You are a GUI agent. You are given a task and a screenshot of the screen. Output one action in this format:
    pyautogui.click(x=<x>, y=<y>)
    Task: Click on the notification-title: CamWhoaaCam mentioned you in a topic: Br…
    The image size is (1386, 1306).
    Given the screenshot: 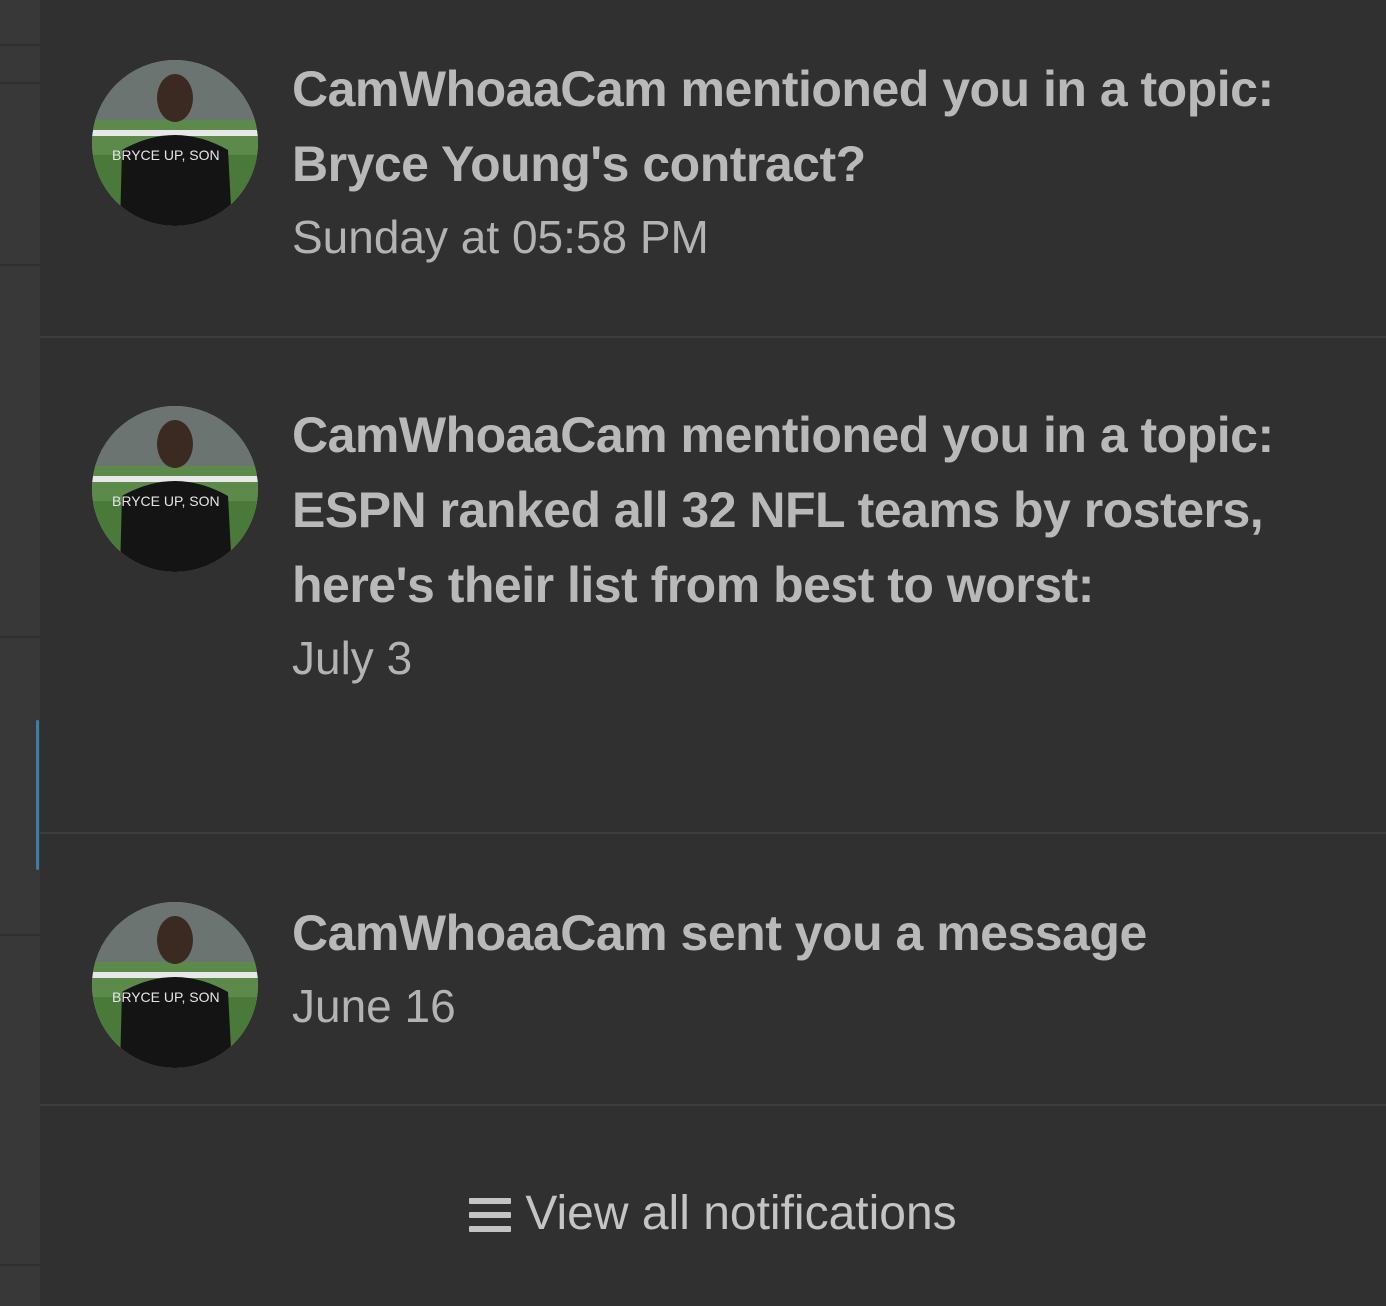 What is the action you would take?
    pyautogui.click(x=812, y=127)
    